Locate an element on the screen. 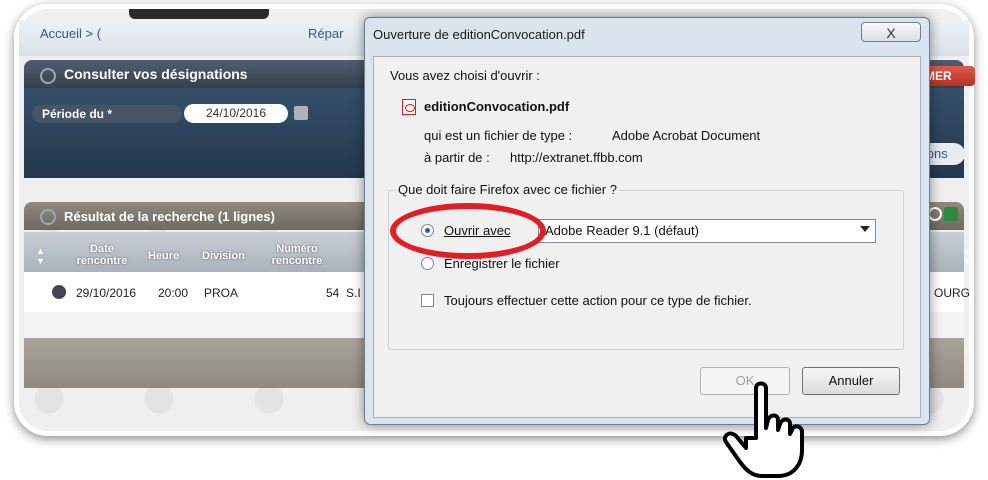 The image size is (988, 480). cell-numero: 54 is located at coordinates (333, 293).